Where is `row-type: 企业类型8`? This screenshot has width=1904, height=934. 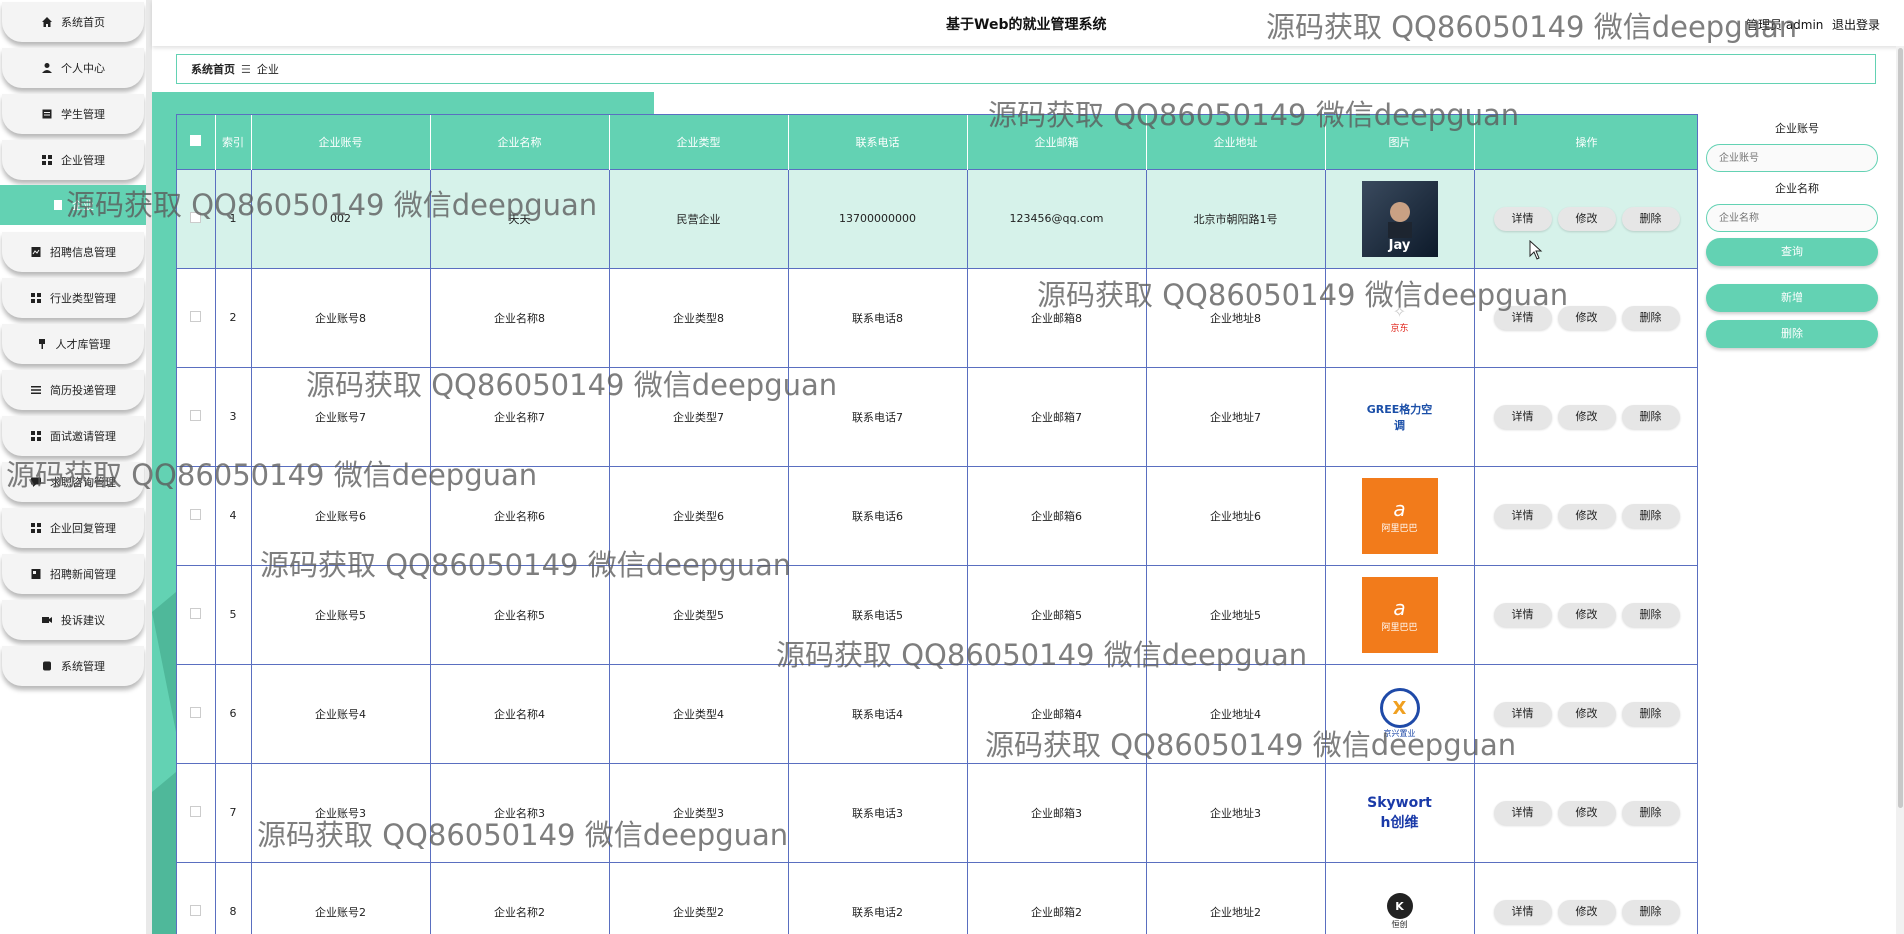 row-type: 企业类型8 is located at coordinates (699, 317).